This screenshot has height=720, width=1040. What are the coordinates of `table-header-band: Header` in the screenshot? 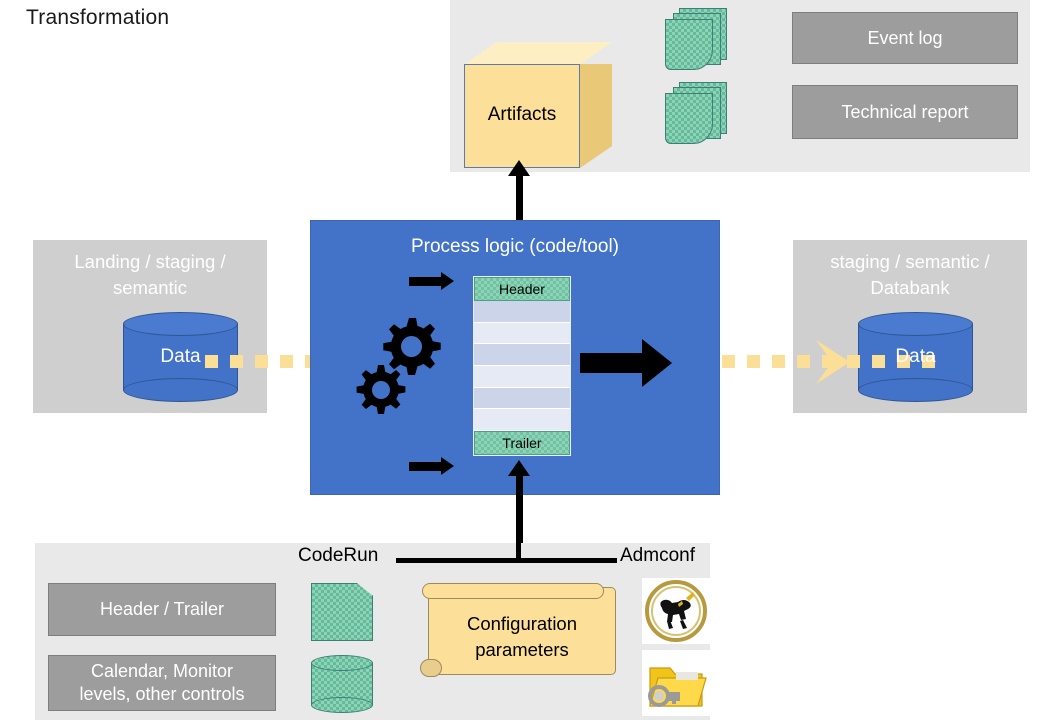 It's located at (522, 289).